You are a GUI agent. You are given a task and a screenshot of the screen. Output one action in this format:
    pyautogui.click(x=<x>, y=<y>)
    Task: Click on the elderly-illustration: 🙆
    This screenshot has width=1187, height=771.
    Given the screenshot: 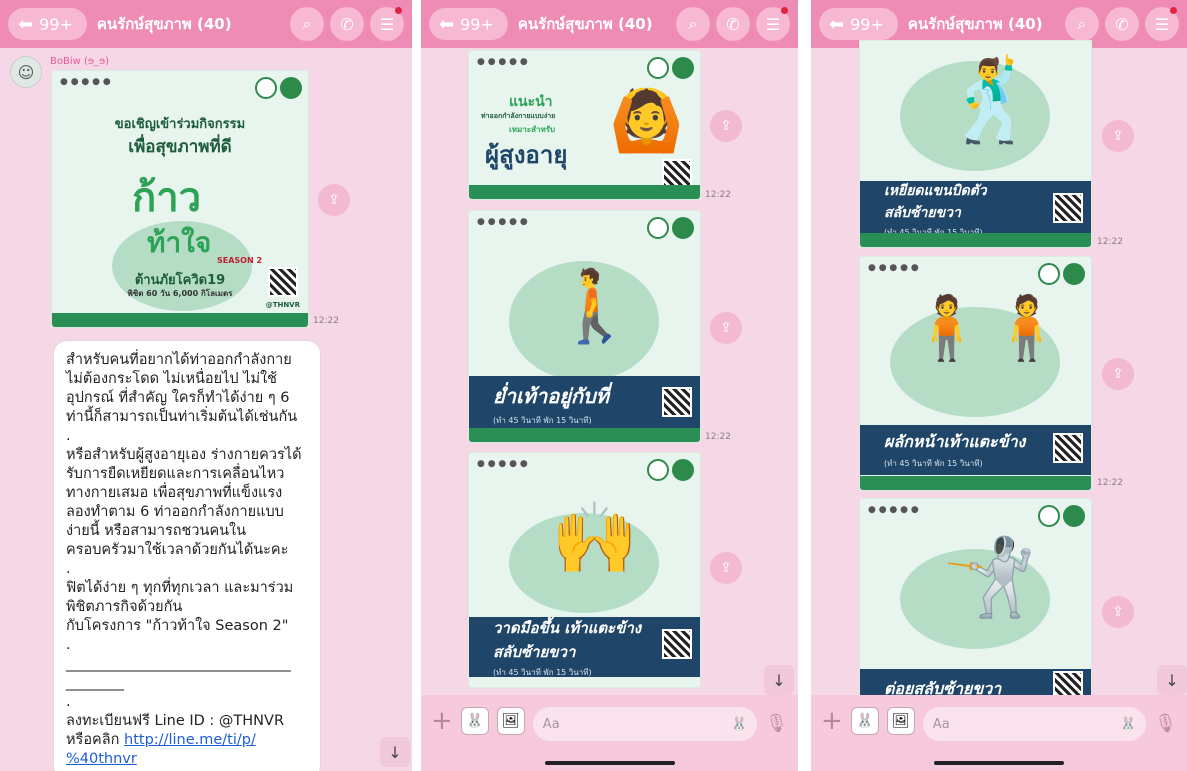 What is the action you would take?
    pyautogui.click(x=646, y=121)
    